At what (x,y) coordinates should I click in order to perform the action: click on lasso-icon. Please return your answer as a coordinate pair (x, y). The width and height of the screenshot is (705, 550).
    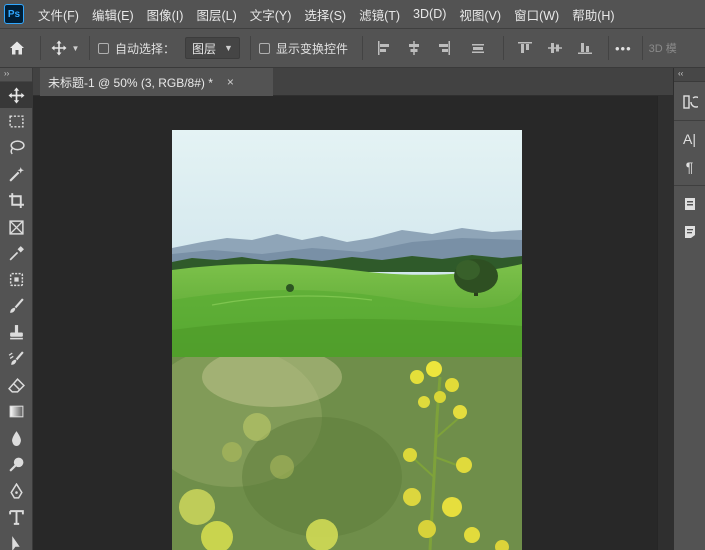
    Looking at the image, I should click on (17, 147).